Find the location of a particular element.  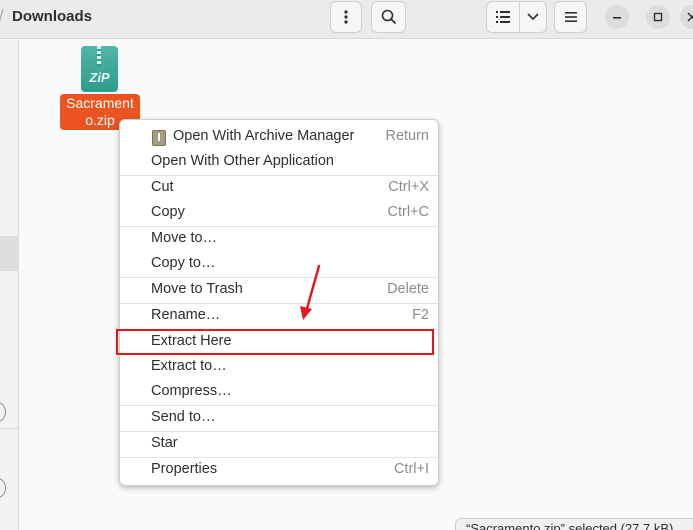

menu-item-star: Star is located at coordinates (279, 444).